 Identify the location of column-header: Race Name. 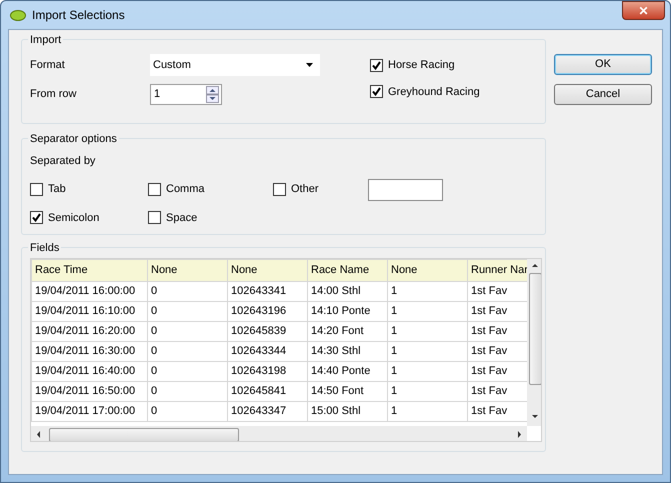
(348, 271).